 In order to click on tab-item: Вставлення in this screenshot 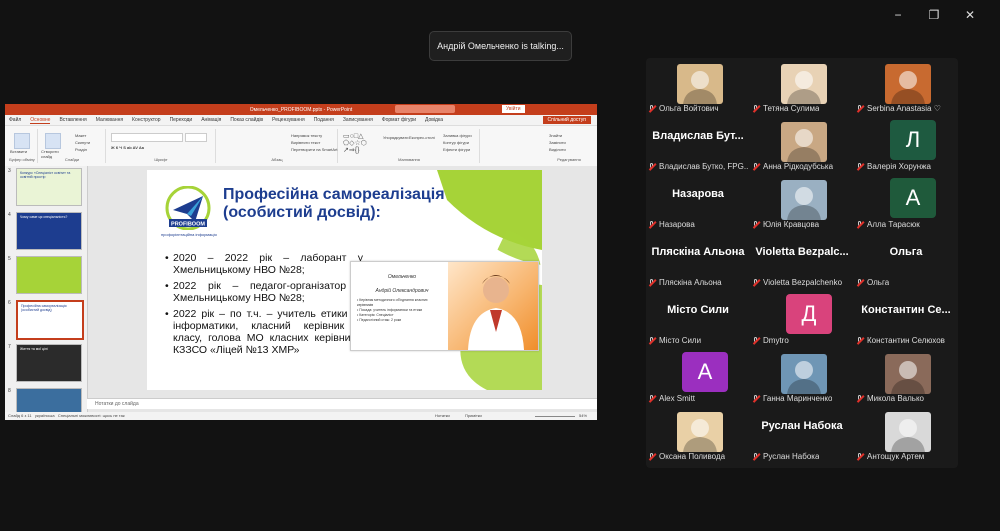, I will do `click(72, 120)`.